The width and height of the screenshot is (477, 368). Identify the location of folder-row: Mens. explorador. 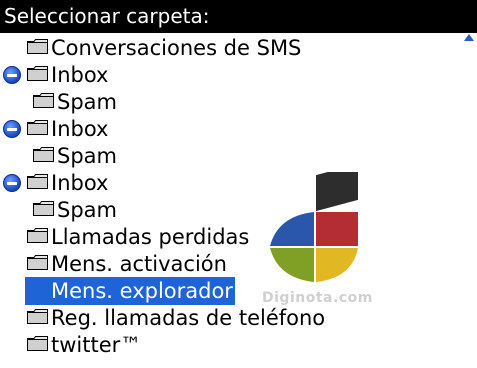
(238, 291).